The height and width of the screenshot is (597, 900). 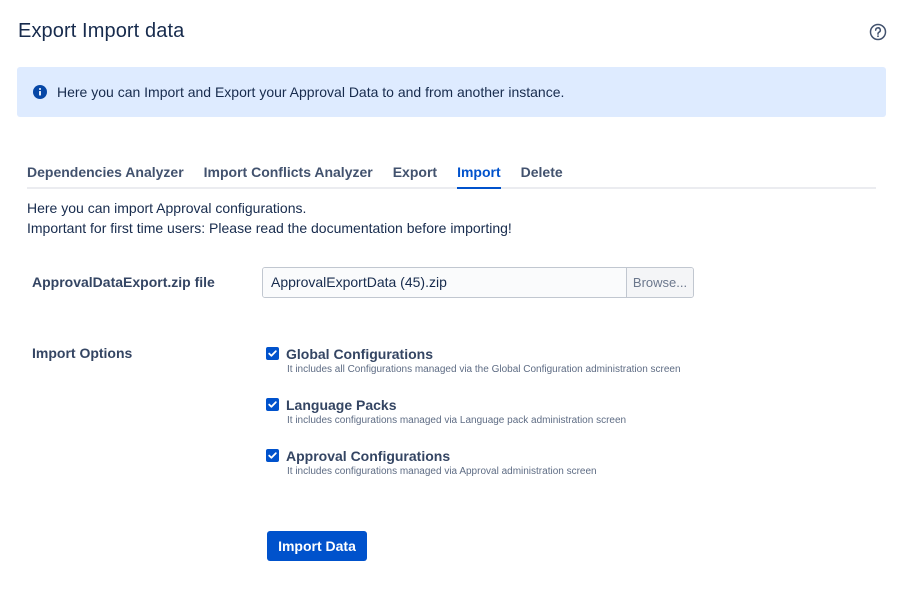 What do you see at coordinates (341, 405) in the screenshot?
I see `language-packs-label: Language Packs` at bounding box center [341, 405].